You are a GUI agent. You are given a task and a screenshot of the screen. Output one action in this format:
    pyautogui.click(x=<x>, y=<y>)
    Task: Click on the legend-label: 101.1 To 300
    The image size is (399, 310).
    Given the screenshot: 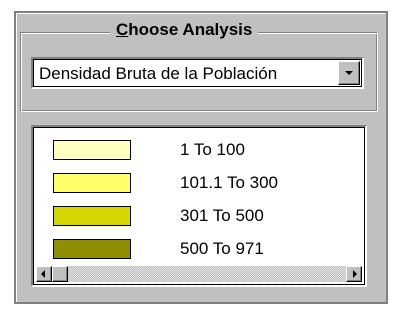 What is the action you would take?
    pyautogui.click(x=229, y=182)
    